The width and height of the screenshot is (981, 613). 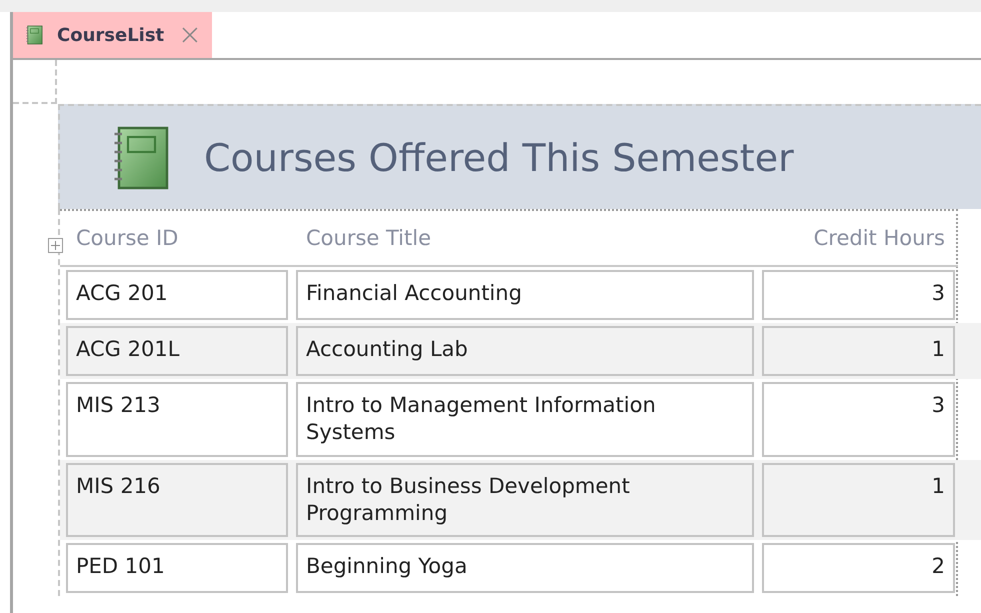 What do you see at coordinates (525, 351) in the screenshot?
I see `course-title-field: Accounting Lab` at bounding box center [525, 351].